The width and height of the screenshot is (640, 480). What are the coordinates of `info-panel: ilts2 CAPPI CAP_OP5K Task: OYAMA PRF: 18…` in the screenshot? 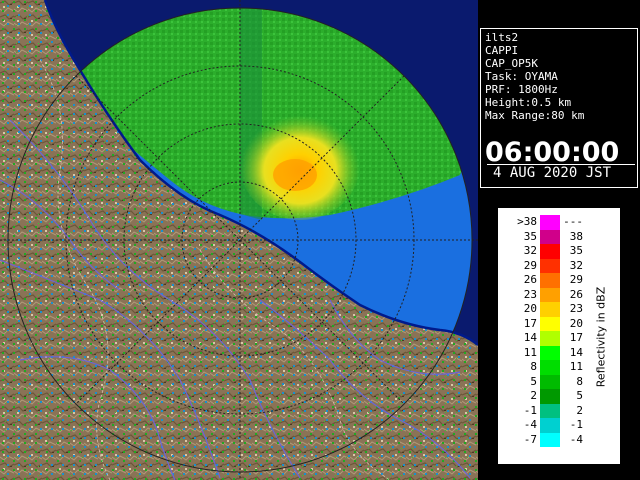 It's located at (559, 108).